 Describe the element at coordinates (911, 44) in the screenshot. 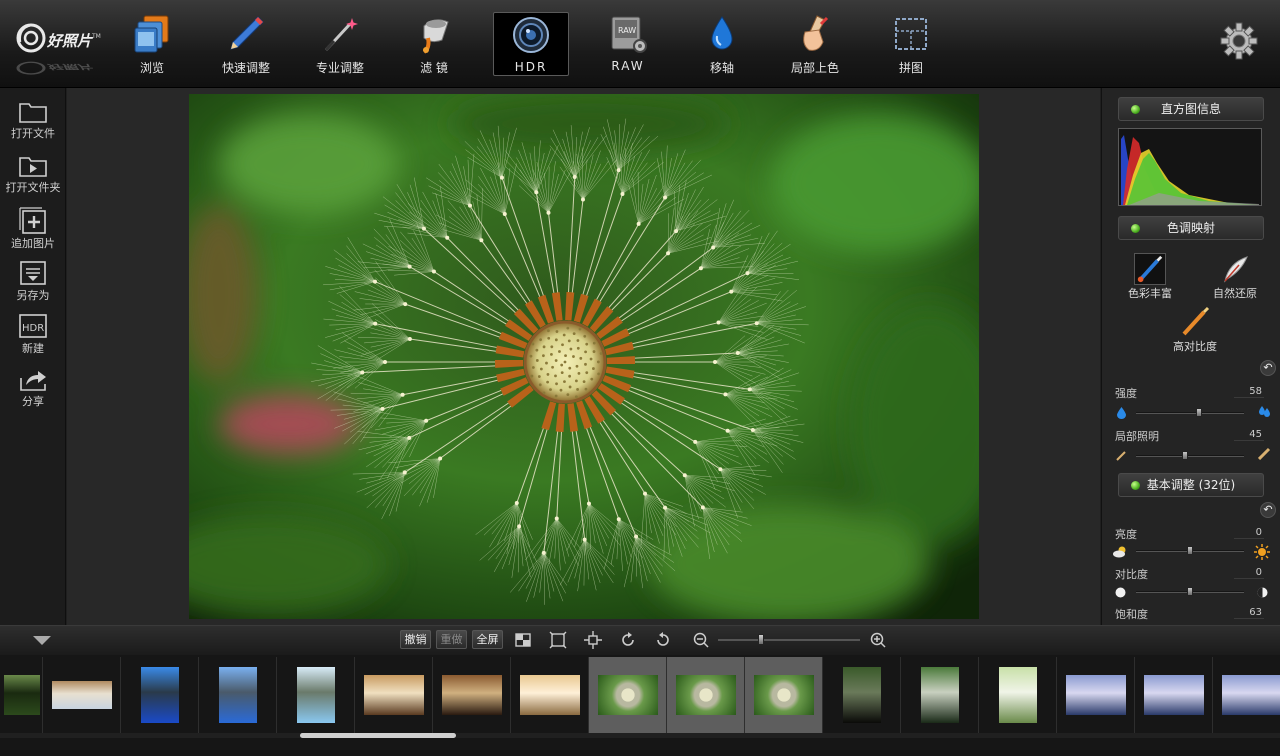

I see `toolbar-collage: 拼图` at that location.